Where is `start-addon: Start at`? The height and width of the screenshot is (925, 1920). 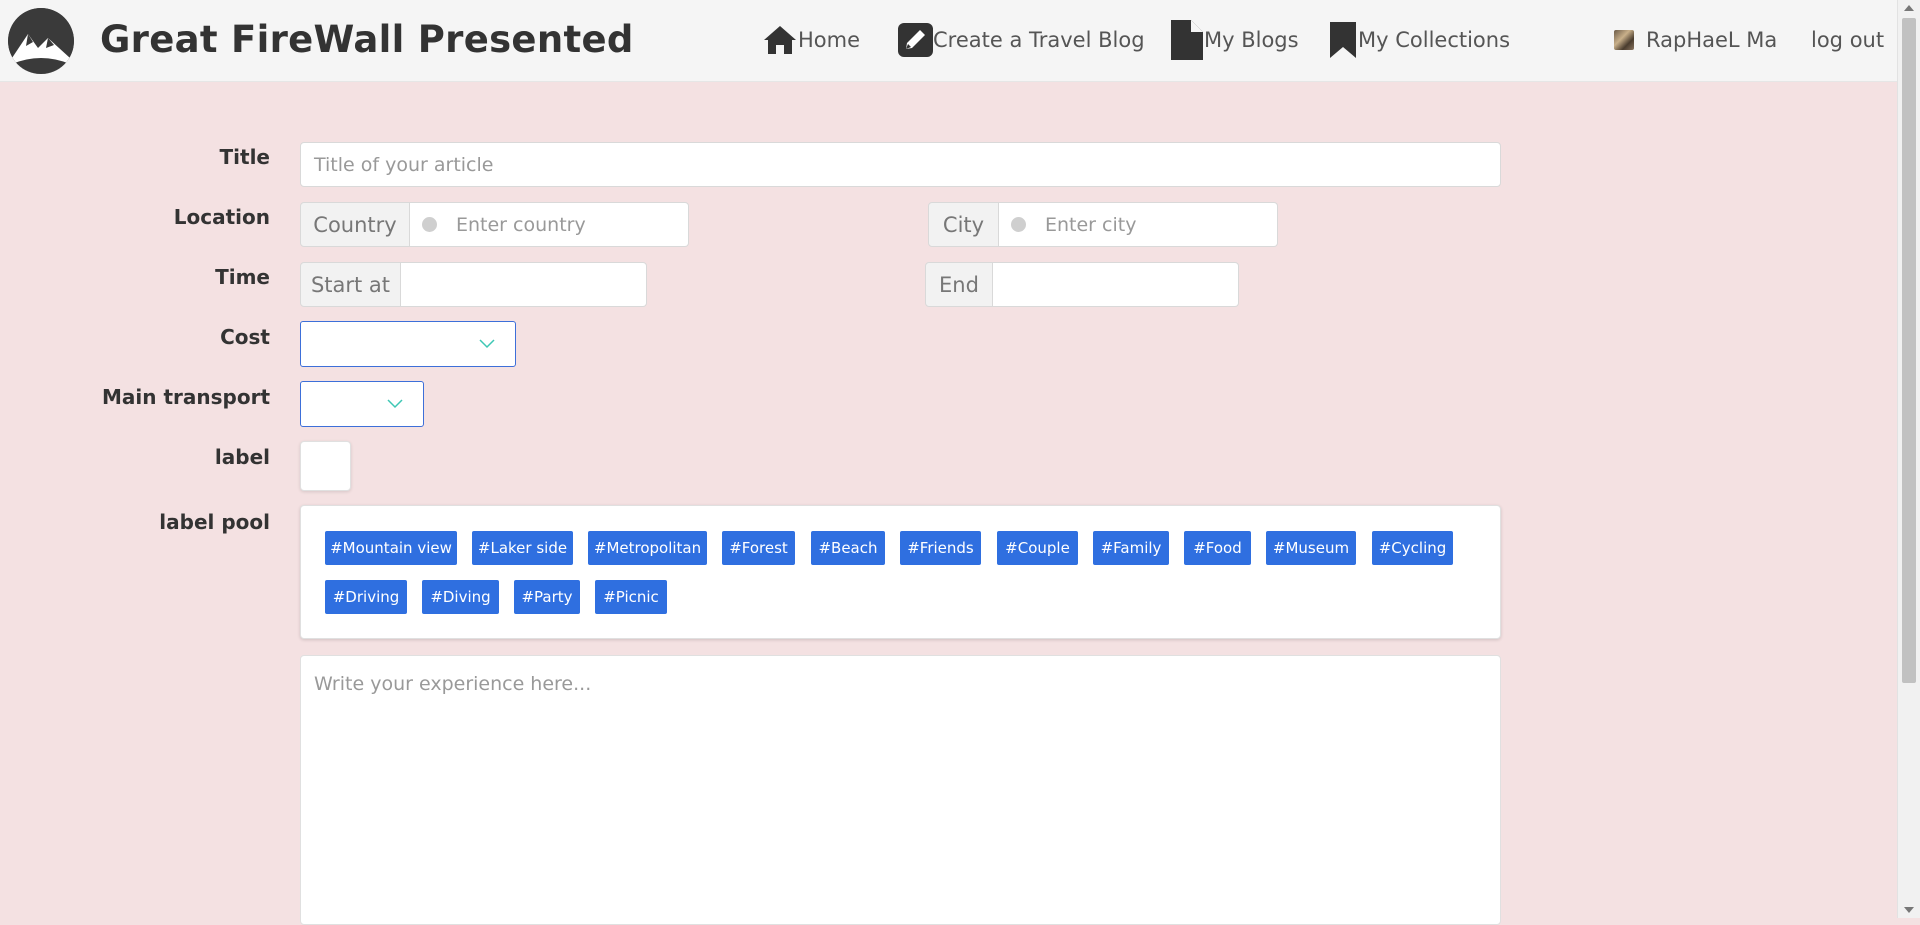
start-addon: Start at is located at coordinates (350, 284).